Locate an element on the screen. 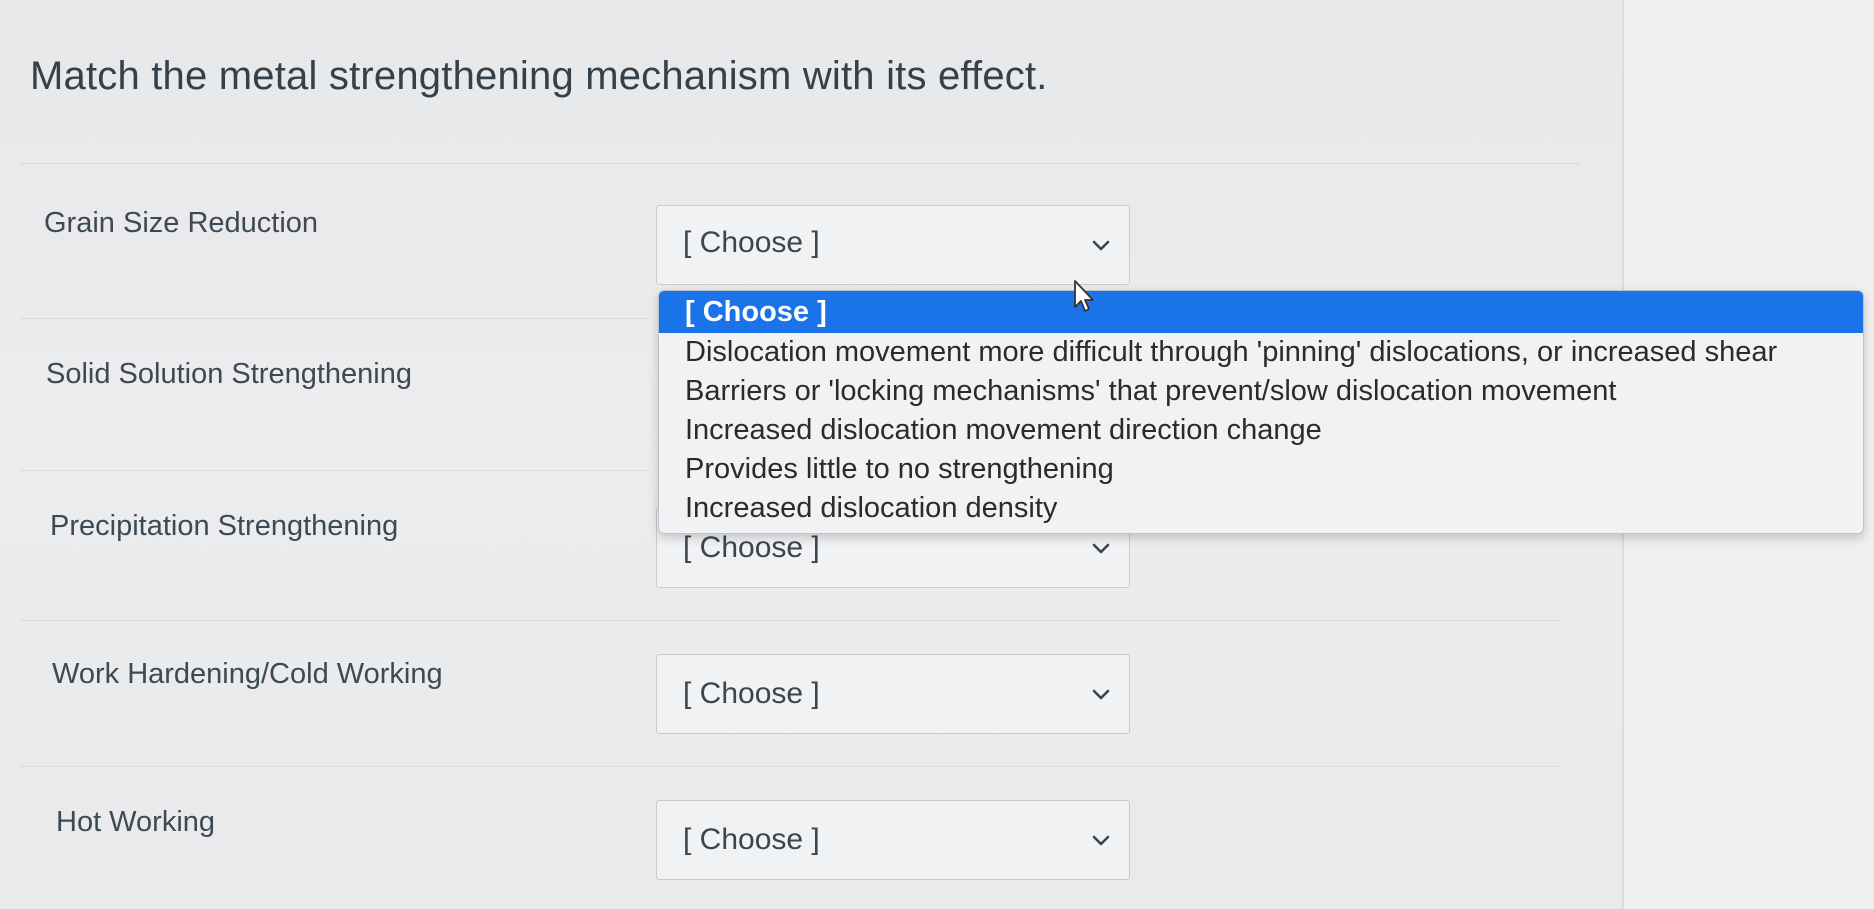 Image resolution: width=1874 pixels, height=909 pixels. dropdown-option: [ Choose ] is located at coordinates (1261, 312).